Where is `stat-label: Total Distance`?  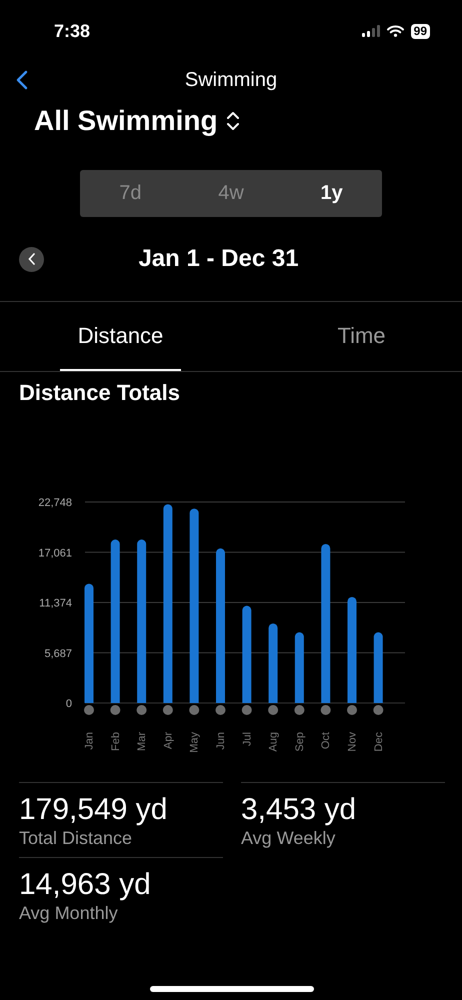
stat-label: Total Distance is located at coordinates (76, 838).